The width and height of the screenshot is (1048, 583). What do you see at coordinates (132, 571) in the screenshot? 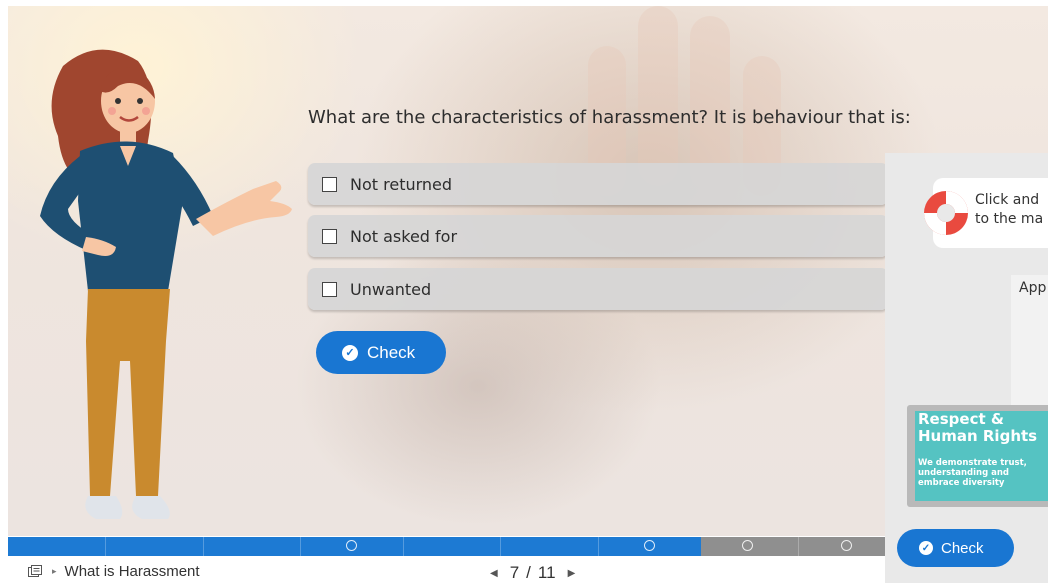
I see `breadcrumb-title: What is Harassment` at bounding box center [132, 571].